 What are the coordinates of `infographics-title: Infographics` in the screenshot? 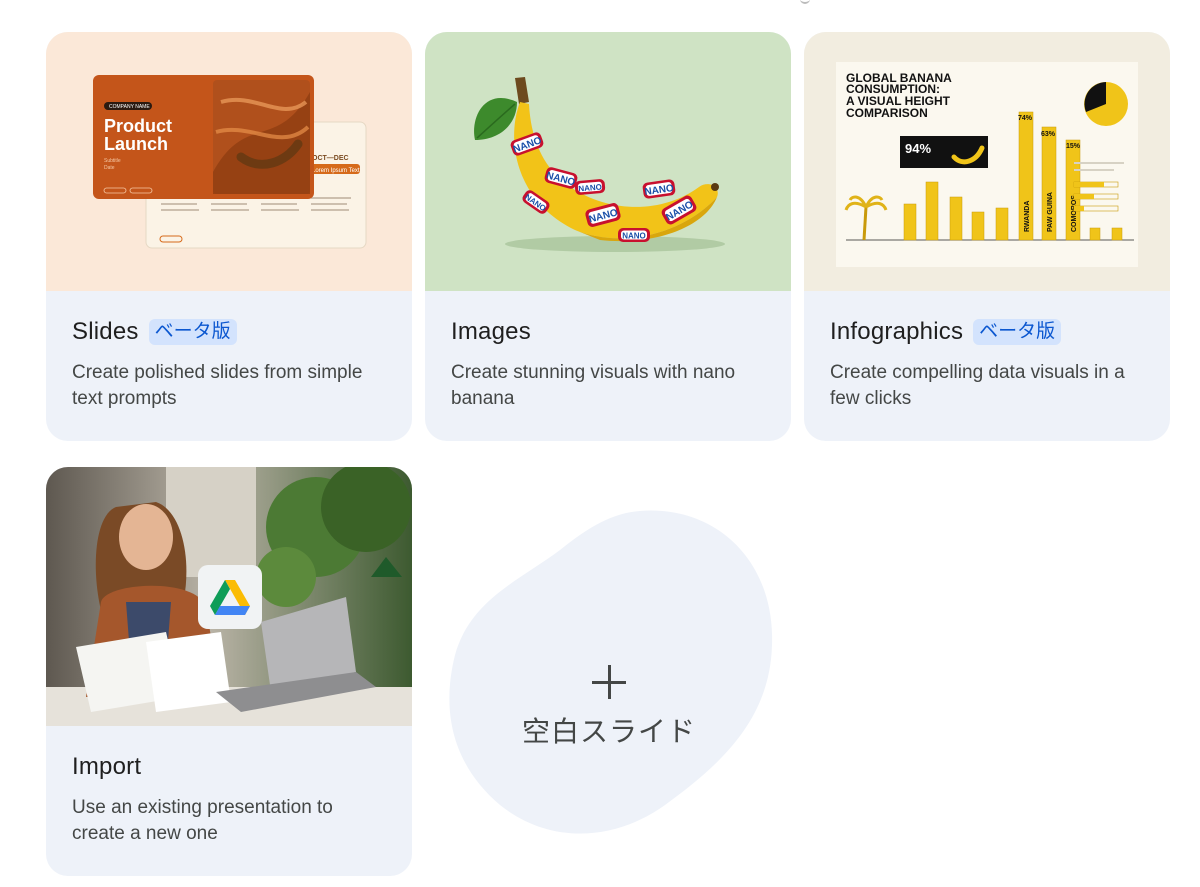 It's located at (897, 331).